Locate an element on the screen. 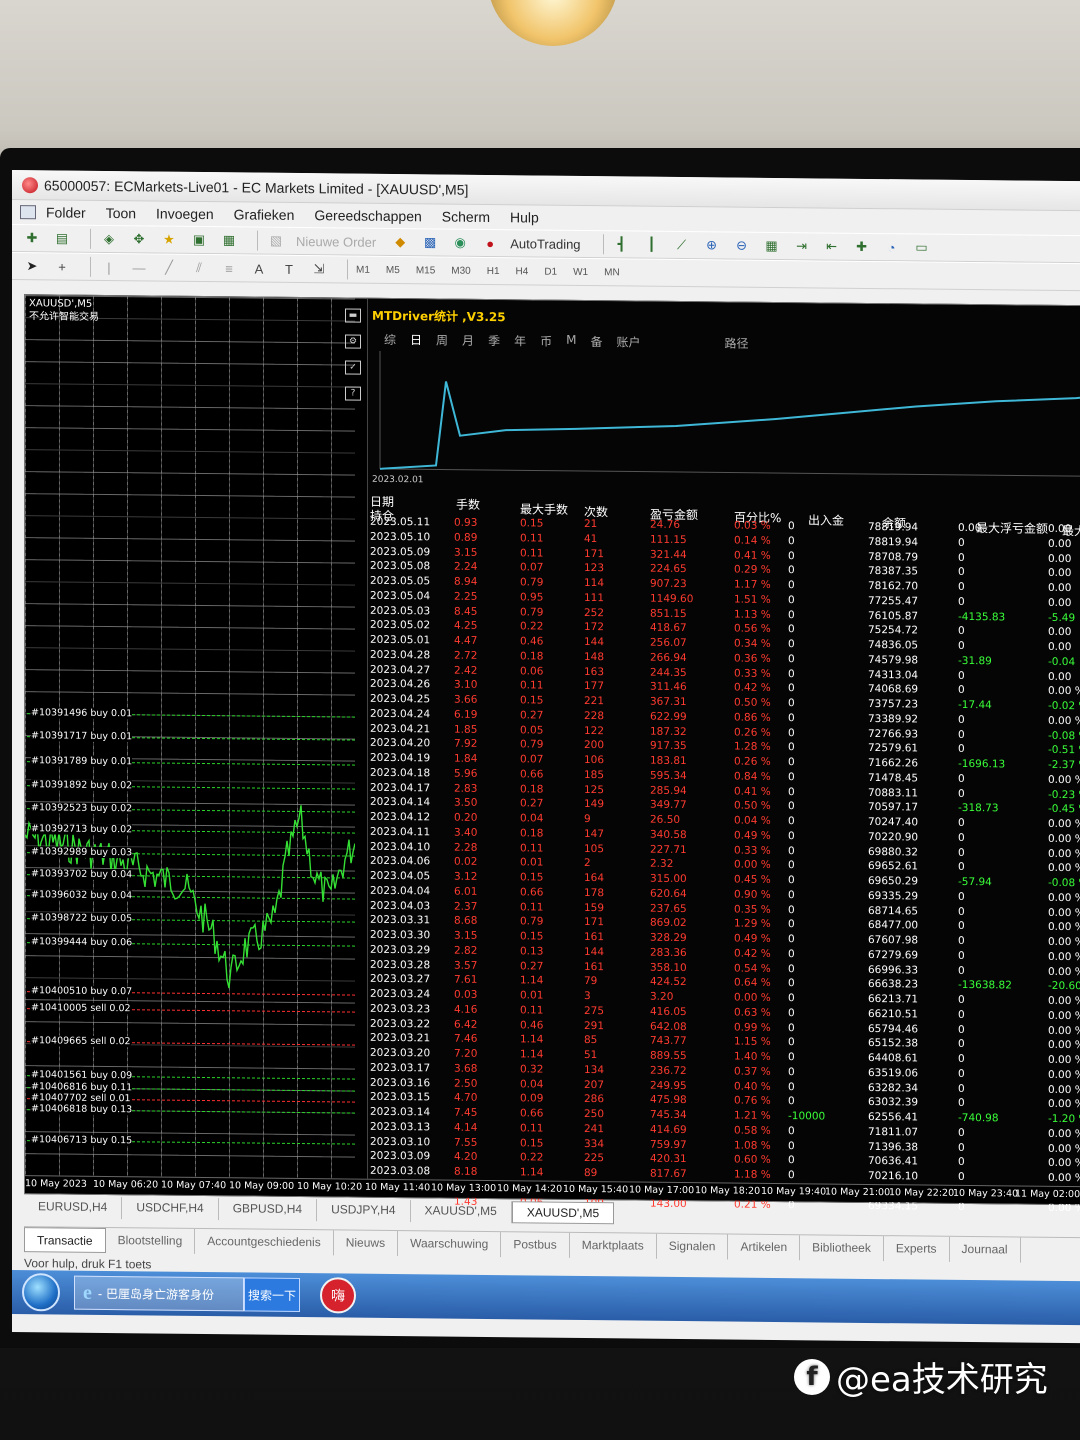  search-button: 搜索一下 is located at coordinates (272, 1295).